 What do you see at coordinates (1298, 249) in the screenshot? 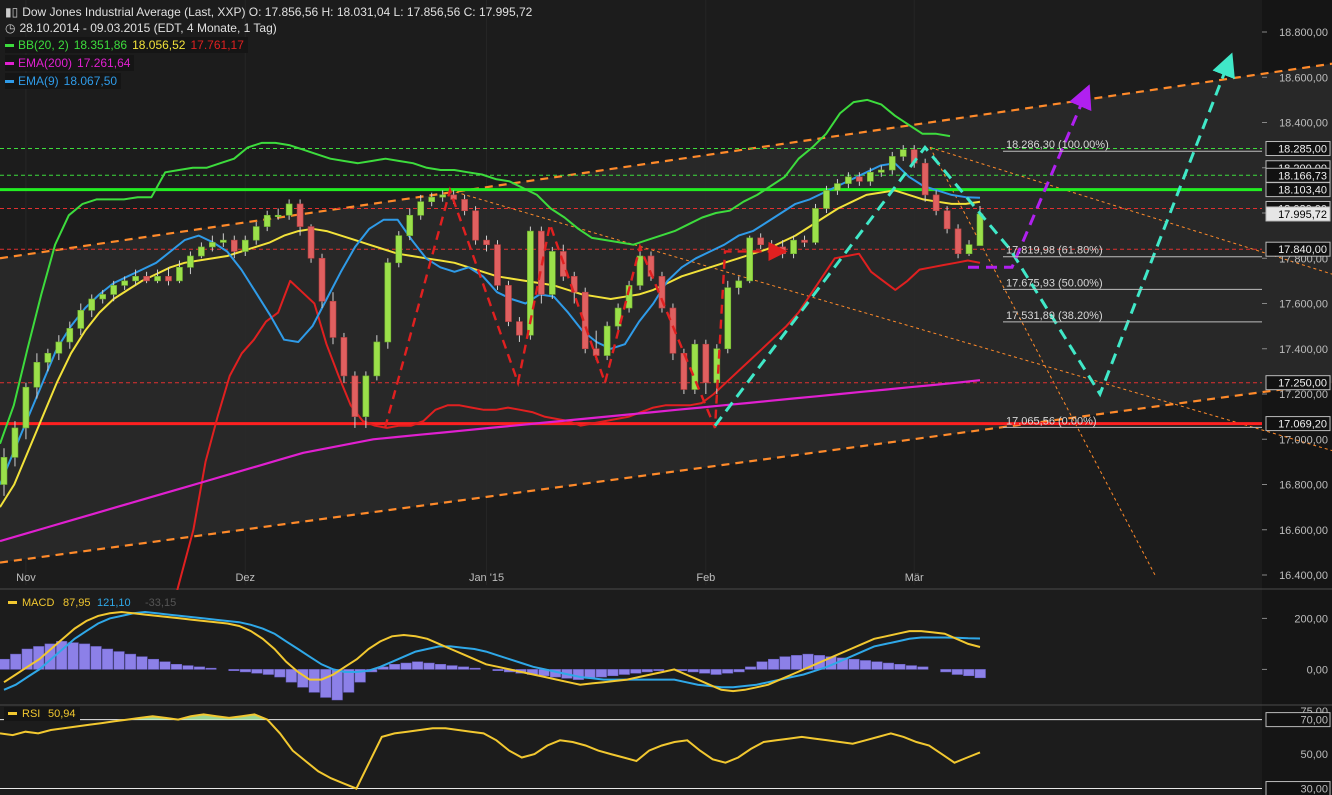
I see `price-tag: 17.840,00` at bounding box center [1298, 249].